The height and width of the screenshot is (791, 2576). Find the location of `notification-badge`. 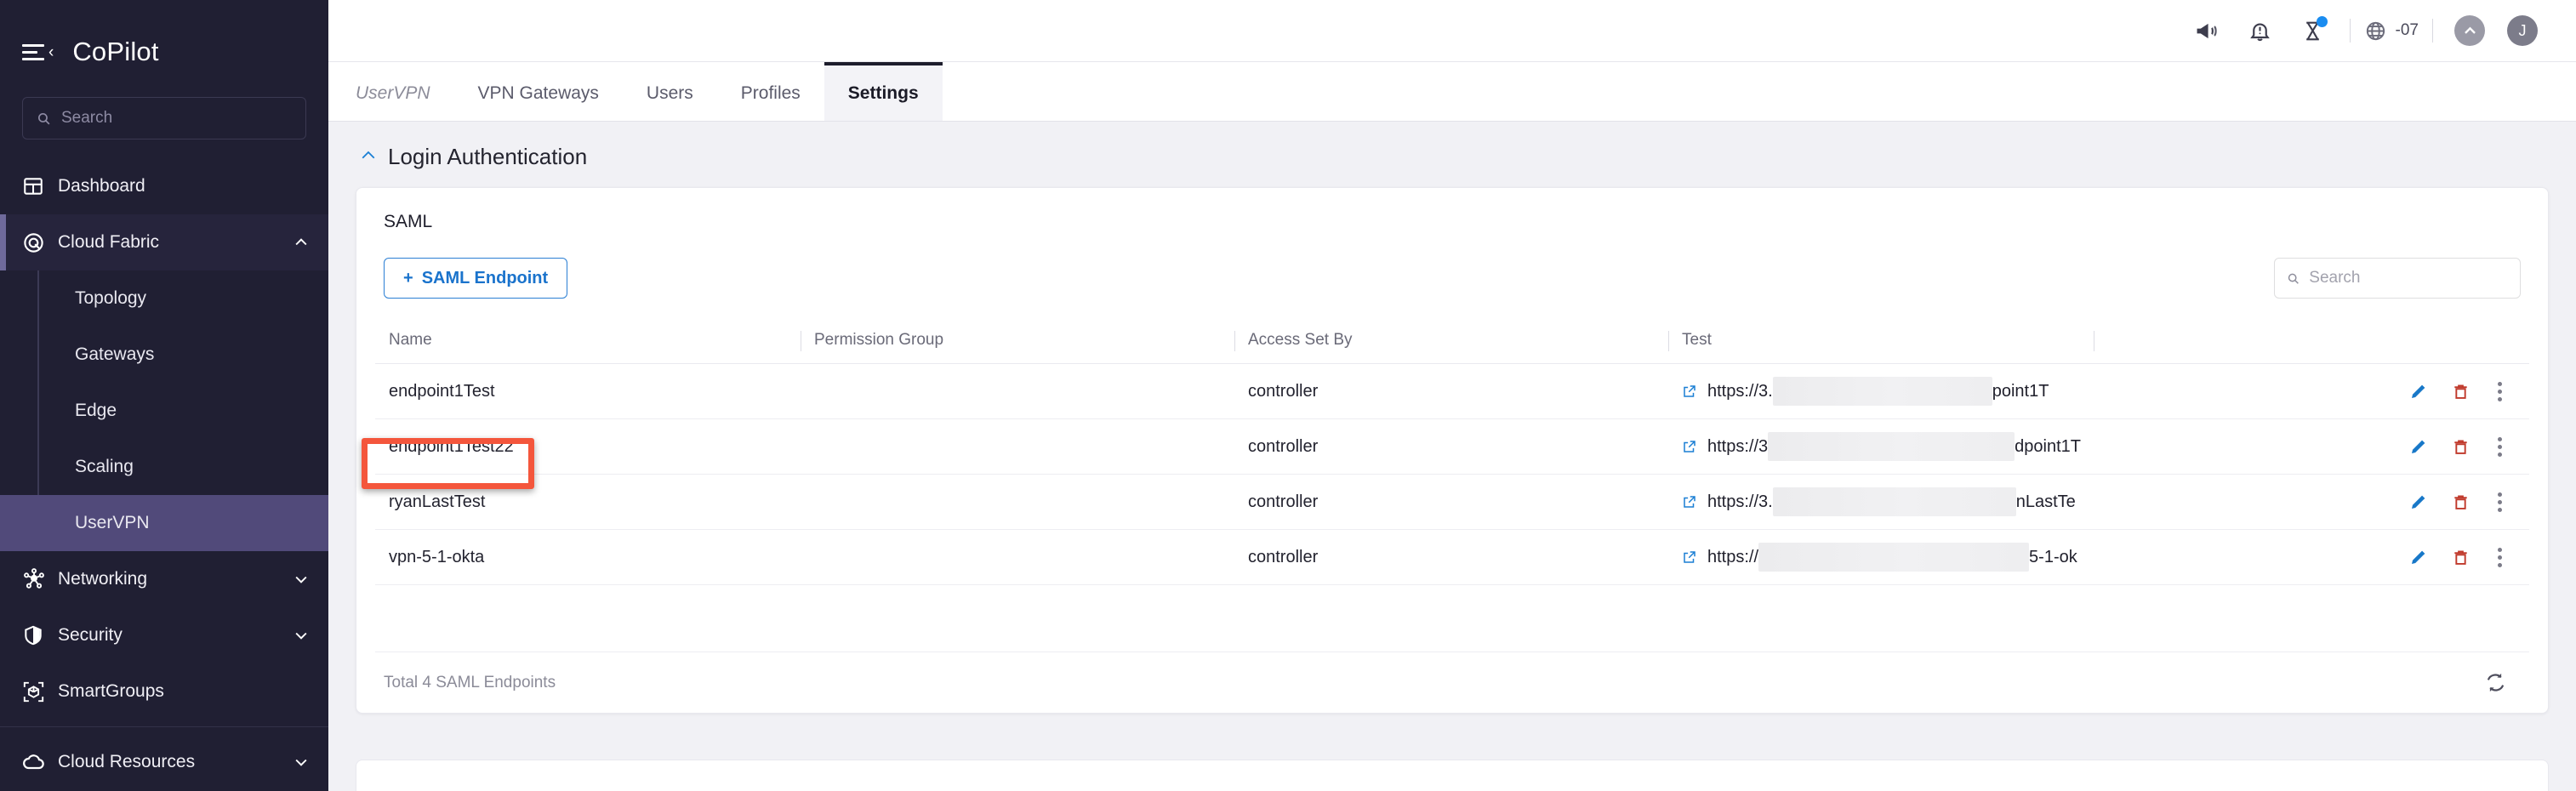

notification-badge is located at coordinates (2322, 21).